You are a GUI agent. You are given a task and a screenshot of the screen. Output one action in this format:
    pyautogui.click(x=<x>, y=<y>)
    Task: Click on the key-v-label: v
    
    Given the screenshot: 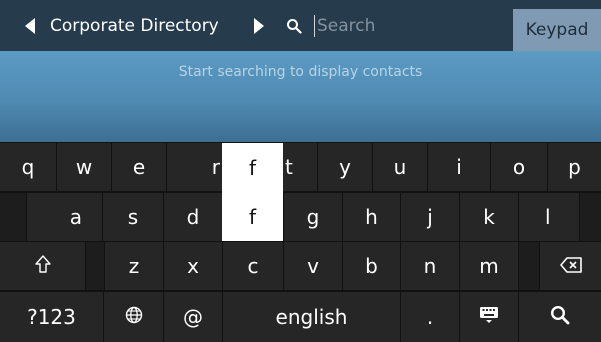 What is the action you would take?
    pyautogui.click(x=313, y=266)
    